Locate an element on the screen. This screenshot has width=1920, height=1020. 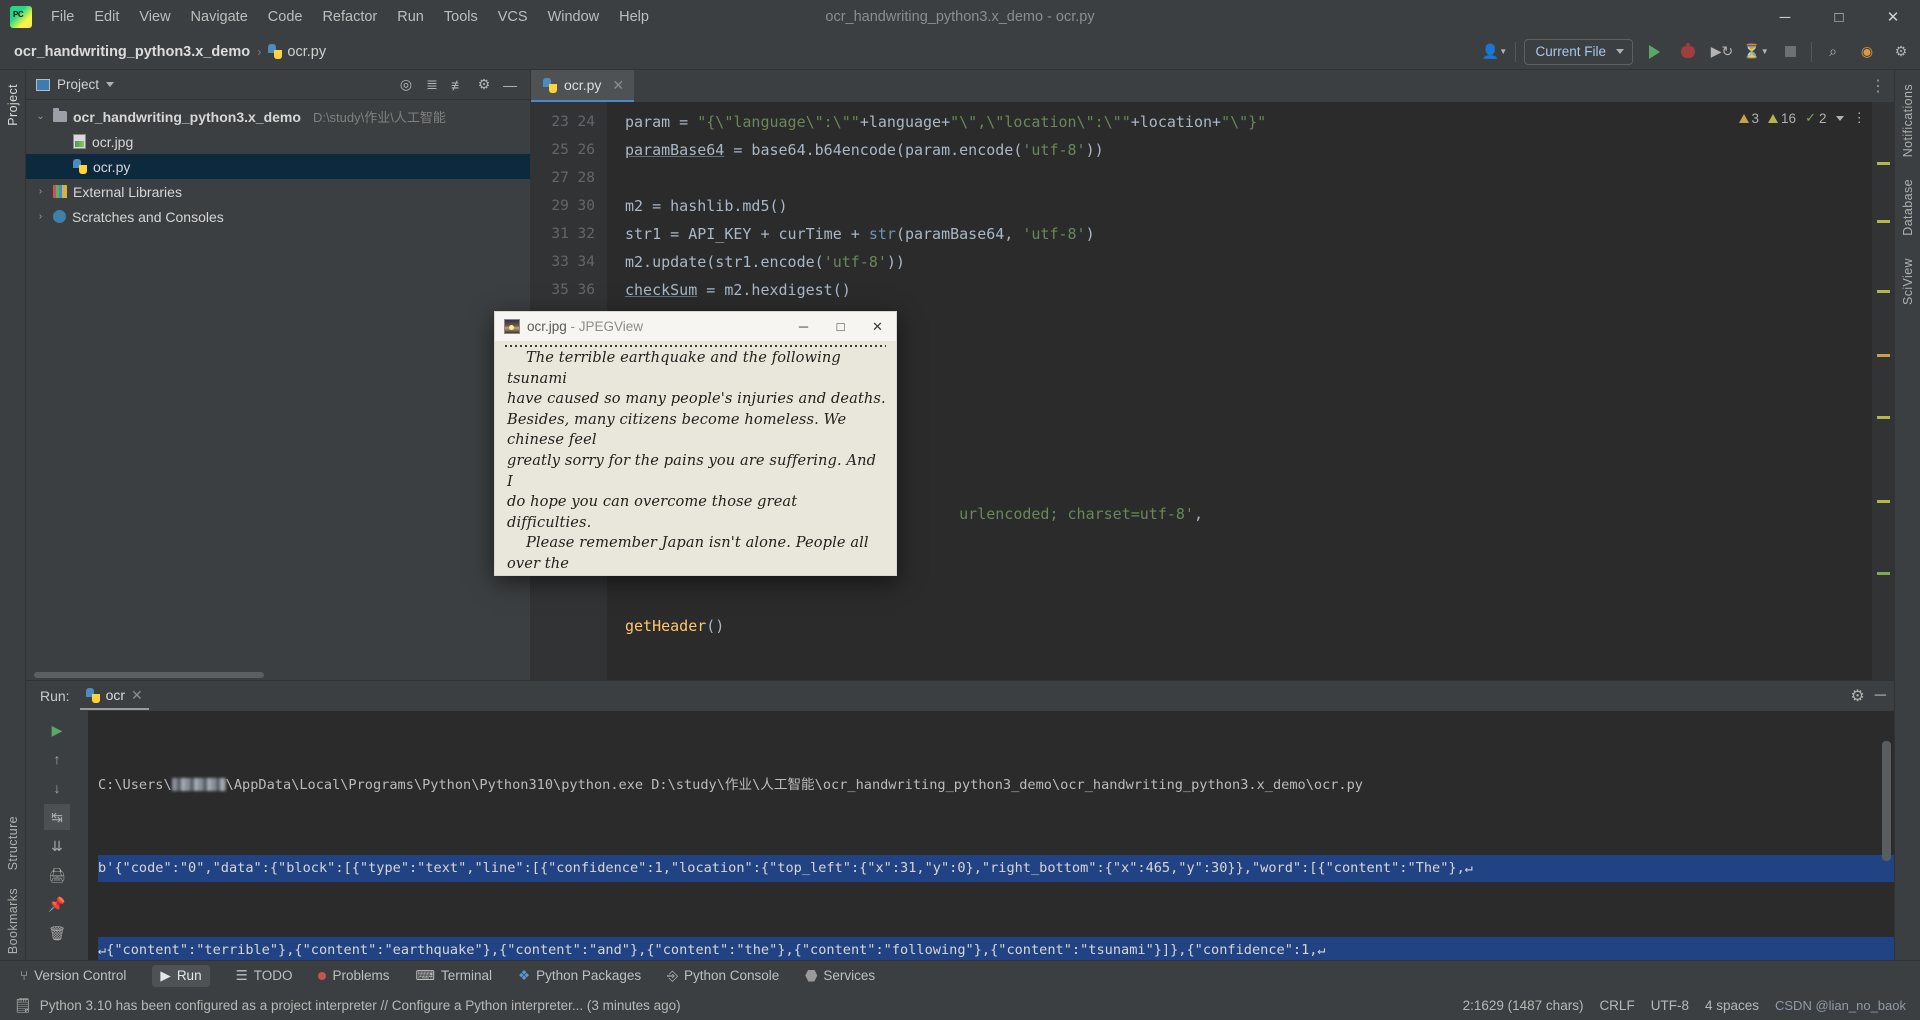
tree-row-ocr-jpg: ocr.jpg is located at coordinates (278, 141).